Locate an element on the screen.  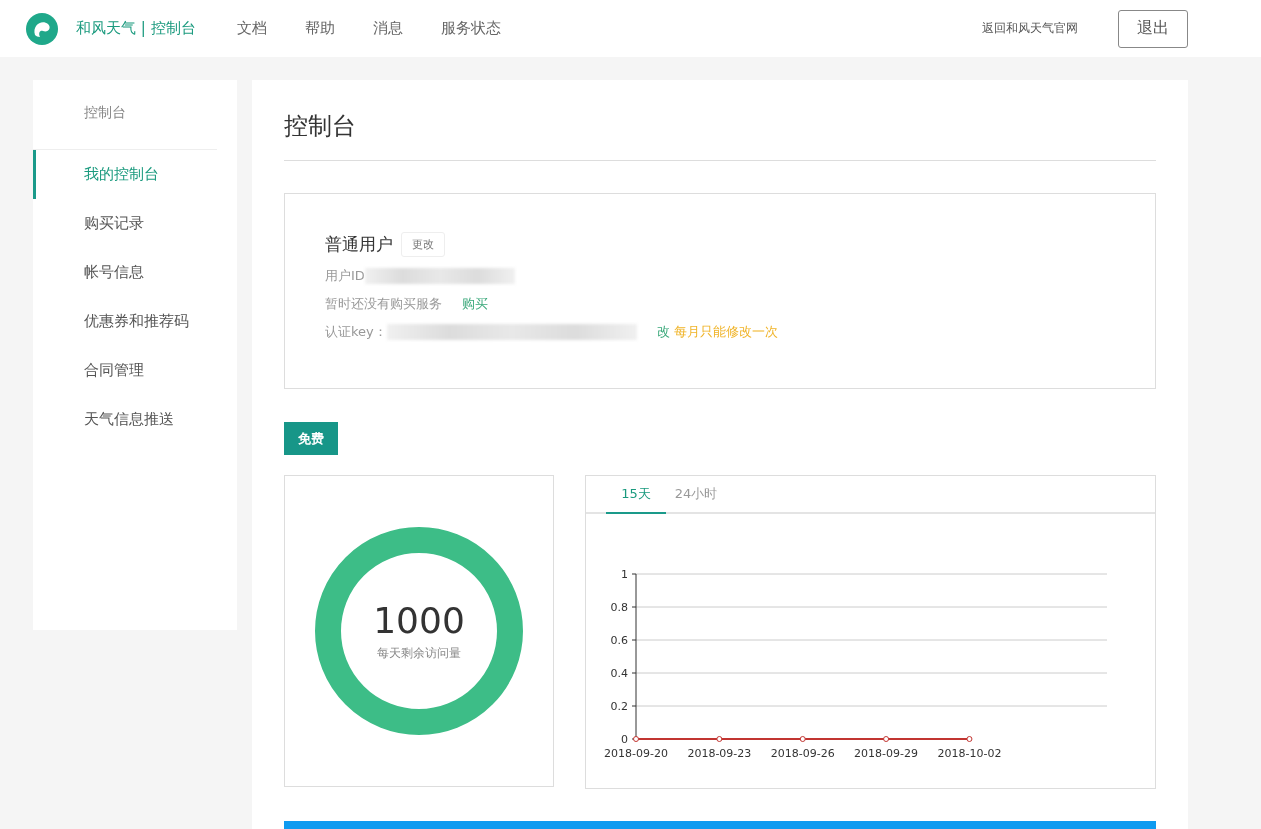
quota-label: 每天剩余访问量 is located at coordinates (419, 653).